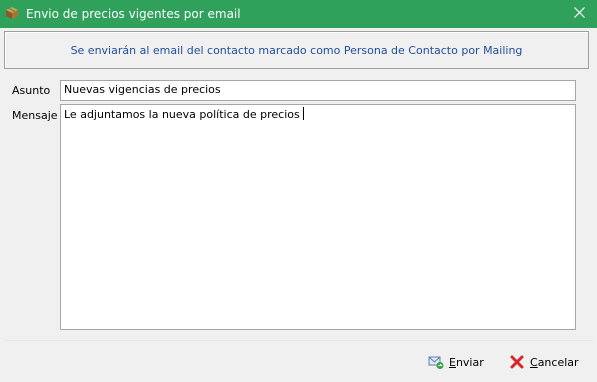  I want to click on footer-divider, so click(298, 340).